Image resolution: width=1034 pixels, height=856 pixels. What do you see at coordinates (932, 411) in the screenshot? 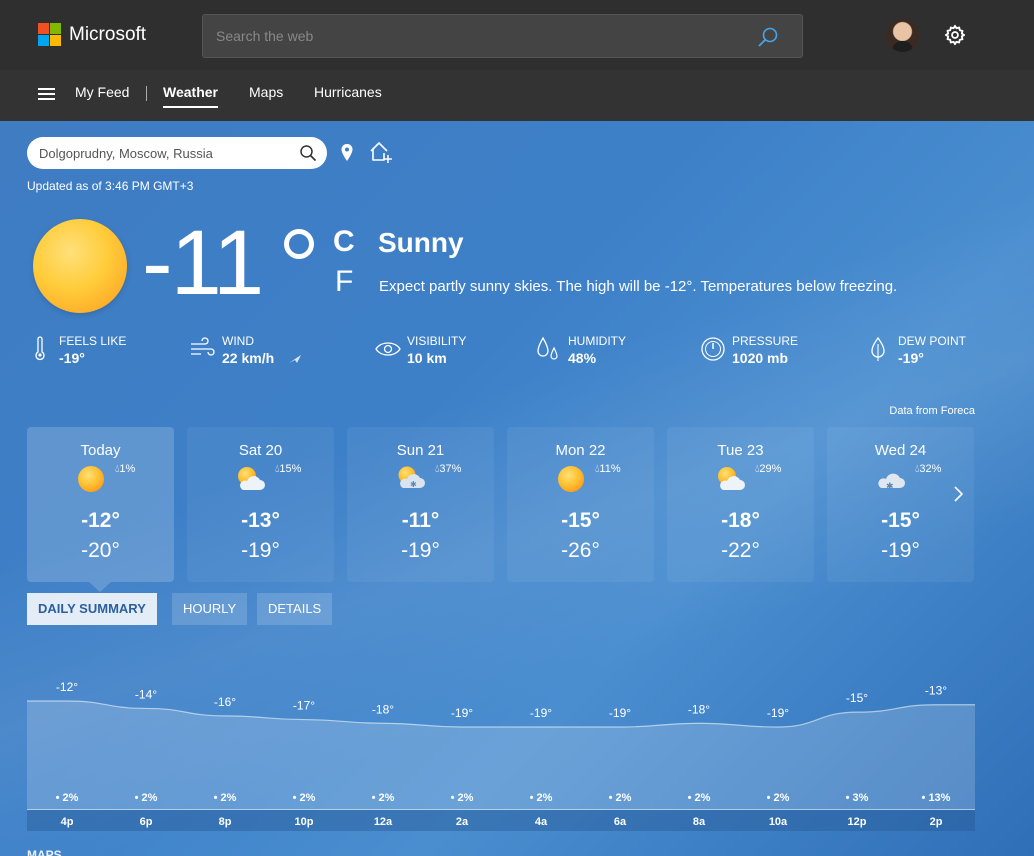
I see `data-source: Data from Foreca` at bounding box center [932, 411].